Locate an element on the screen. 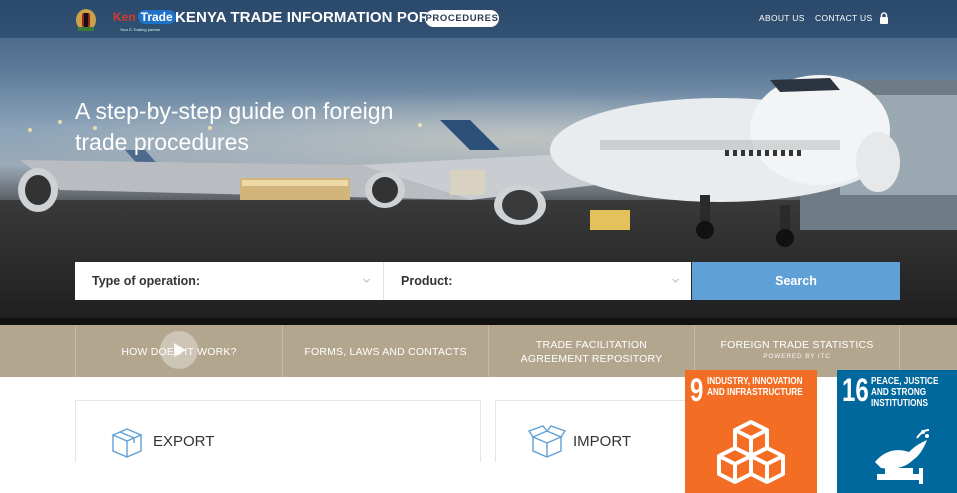  operation-type-label: Type of operation: is located at coordinates (146, 281).